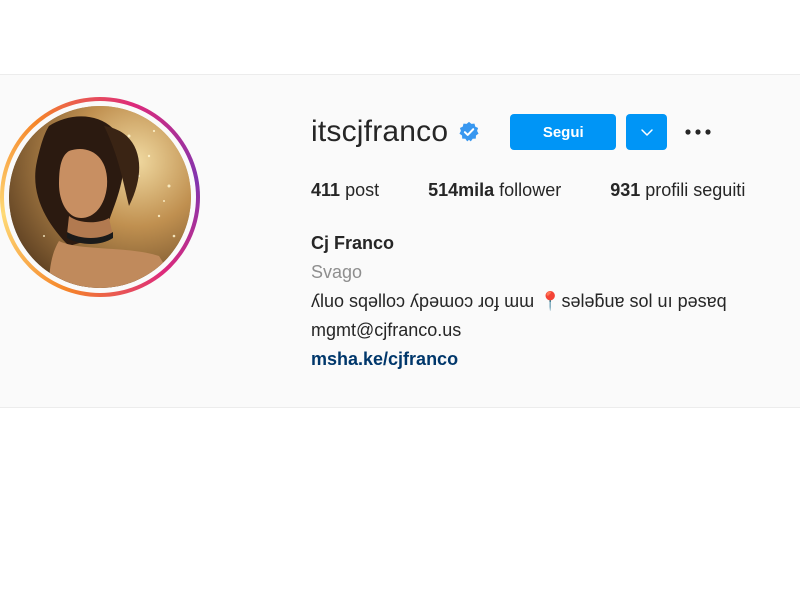  I want to click on follow-button: Segui, so click(563, 132).